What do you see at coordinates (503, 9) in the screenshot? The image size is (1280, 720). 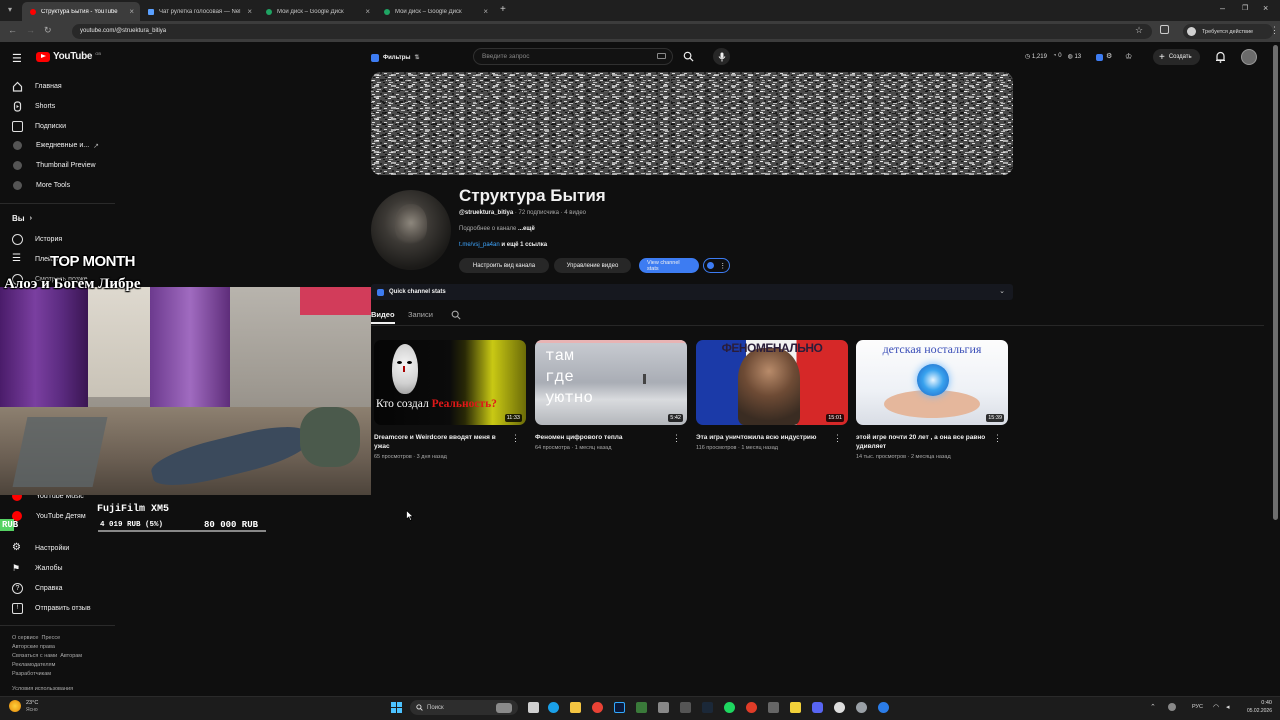 I see `new-tab-button: +` at bounding box center [503, 9].